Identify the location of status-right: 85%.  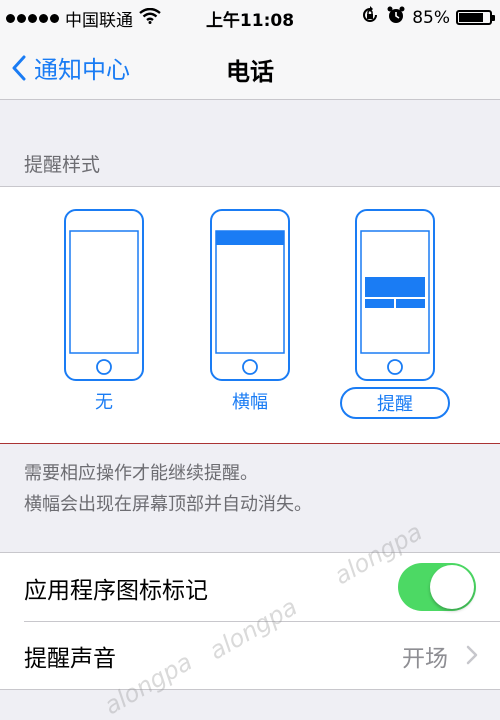
(427, 17).